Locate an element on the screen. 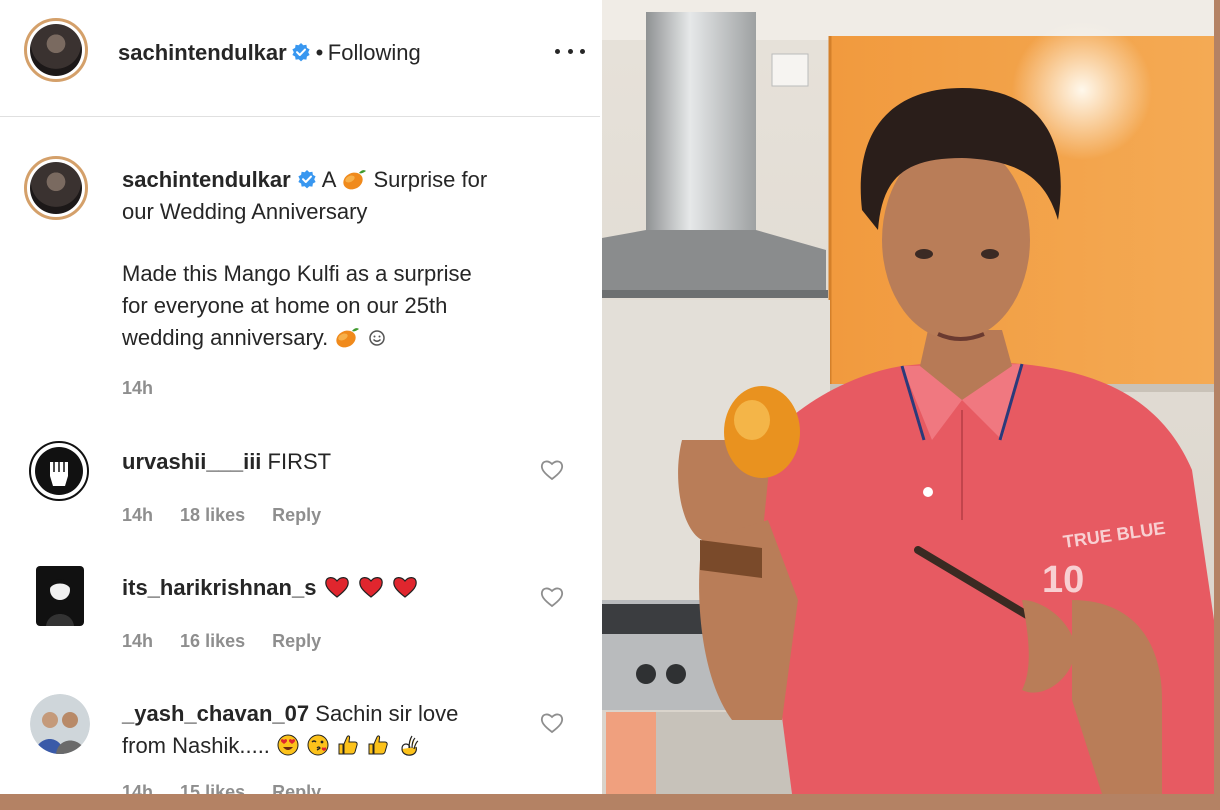 The image size is (1220, 810). winking-kiss-emoji is located at coordinates (318, 745).